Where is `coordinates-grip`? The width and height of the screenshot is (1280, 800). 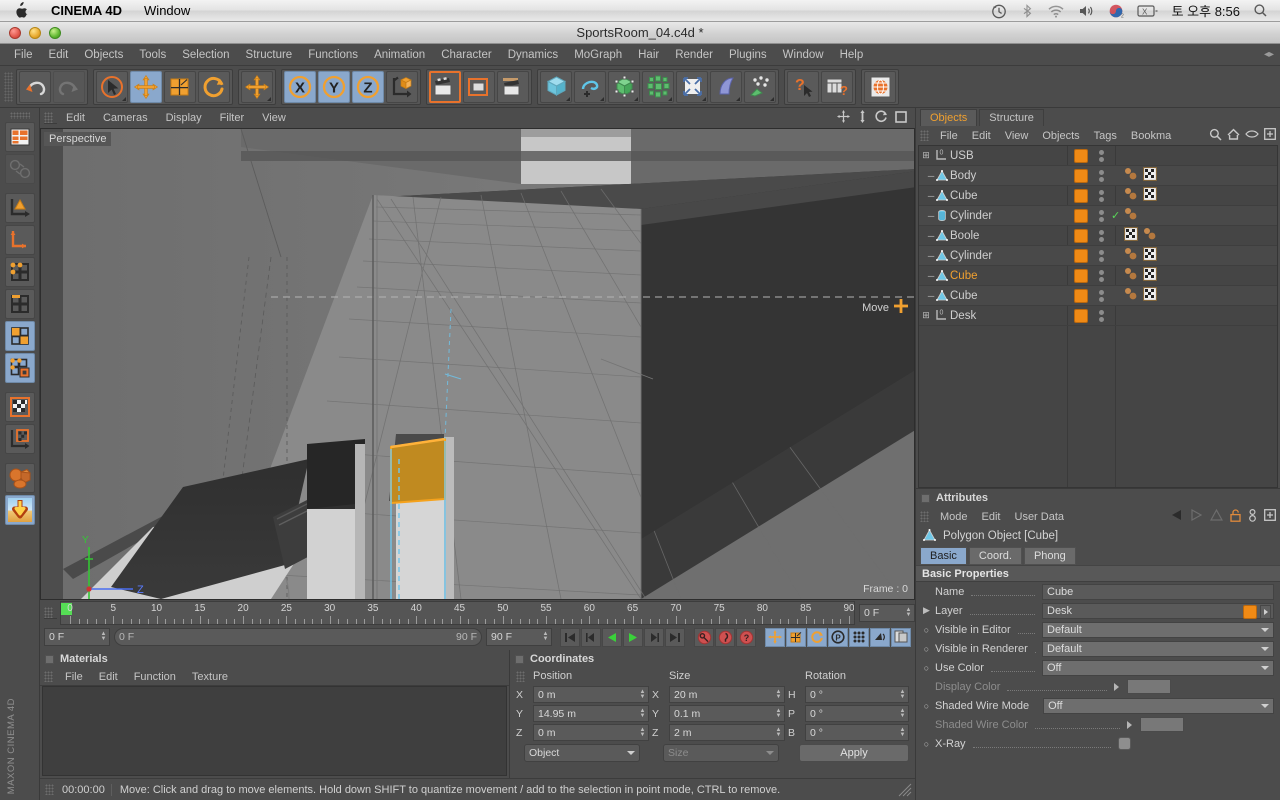 coordinates-grip is located at coordinates (520, 676).